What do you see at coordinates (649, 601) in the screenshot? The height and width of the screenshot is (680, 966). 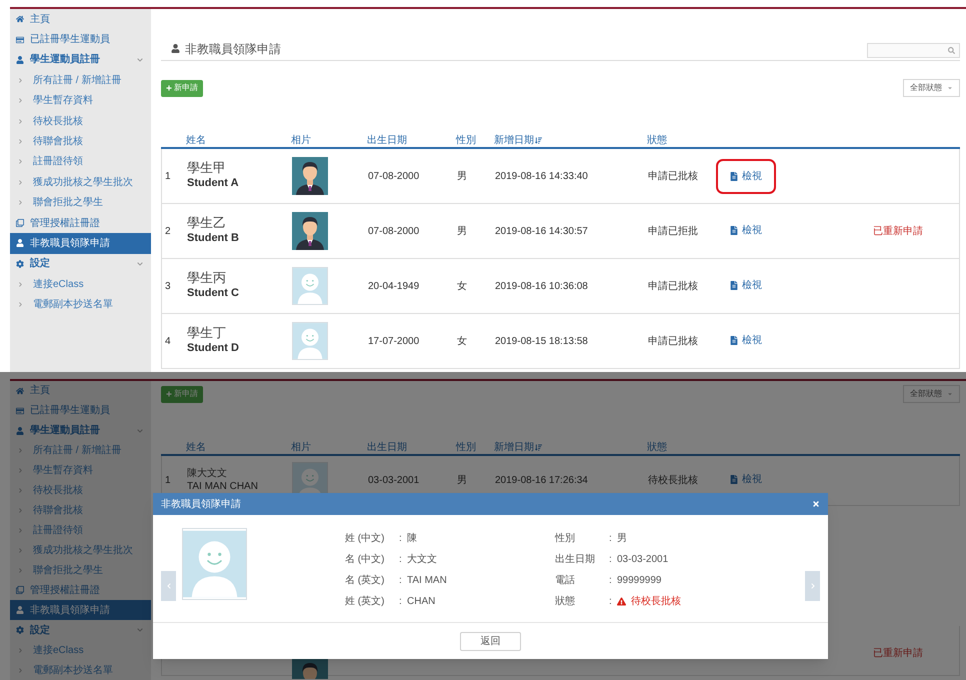 I see `field-value: 待校長批核` at bounding box center [649, 601].